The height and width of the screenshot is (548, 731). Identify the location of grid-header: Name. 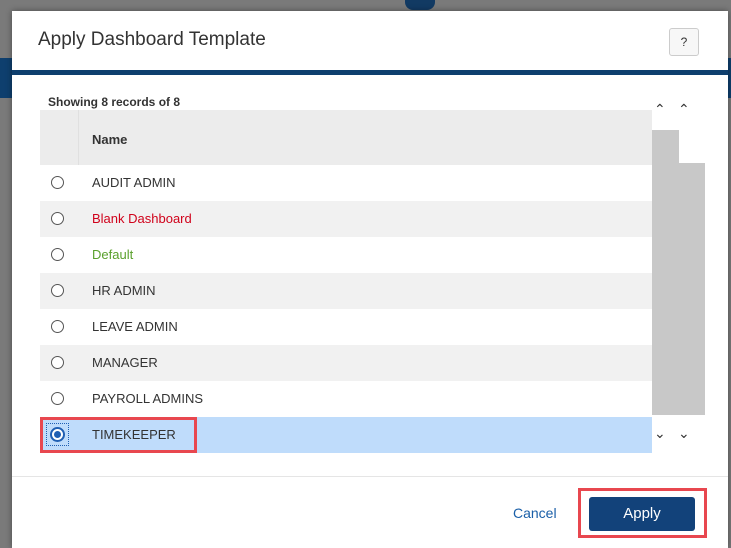
(346, 138).